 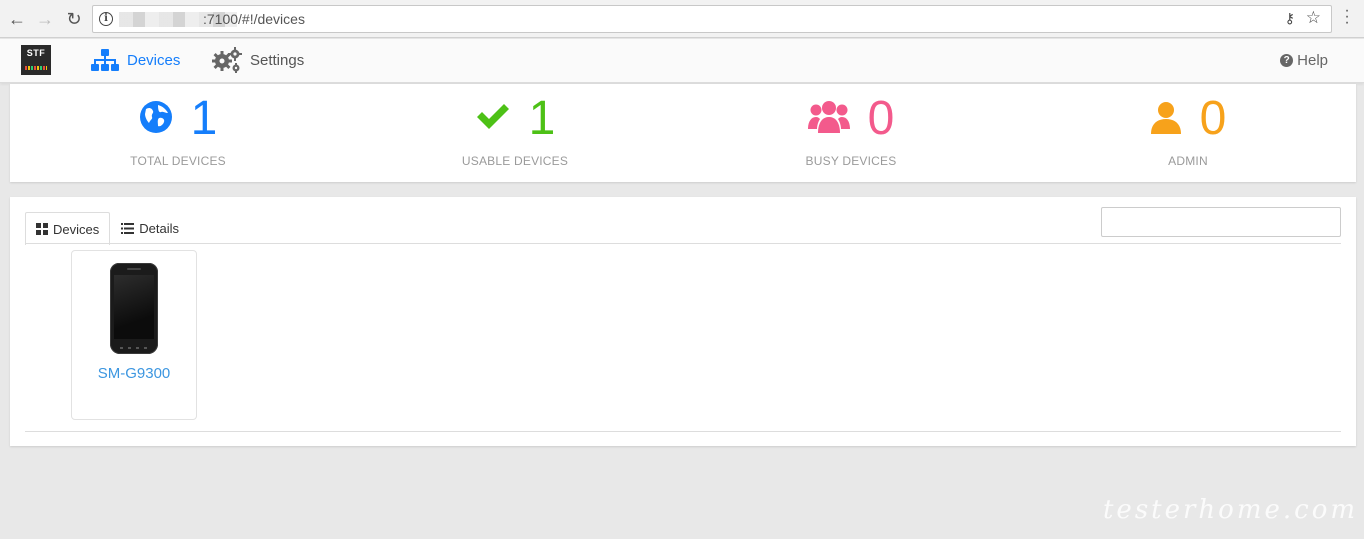 I want to click on grid-icon, so click(x=42, y=229).